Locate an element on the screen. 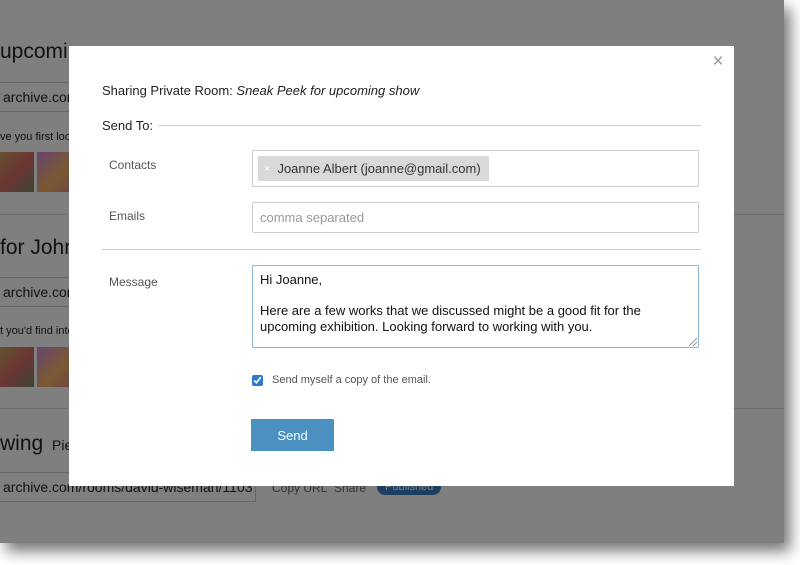 The width and height of the screenshot is (800, 565). contact-token-label: Joanne Albert (joanne@gmail.com) is located at coordinates (379, 168).